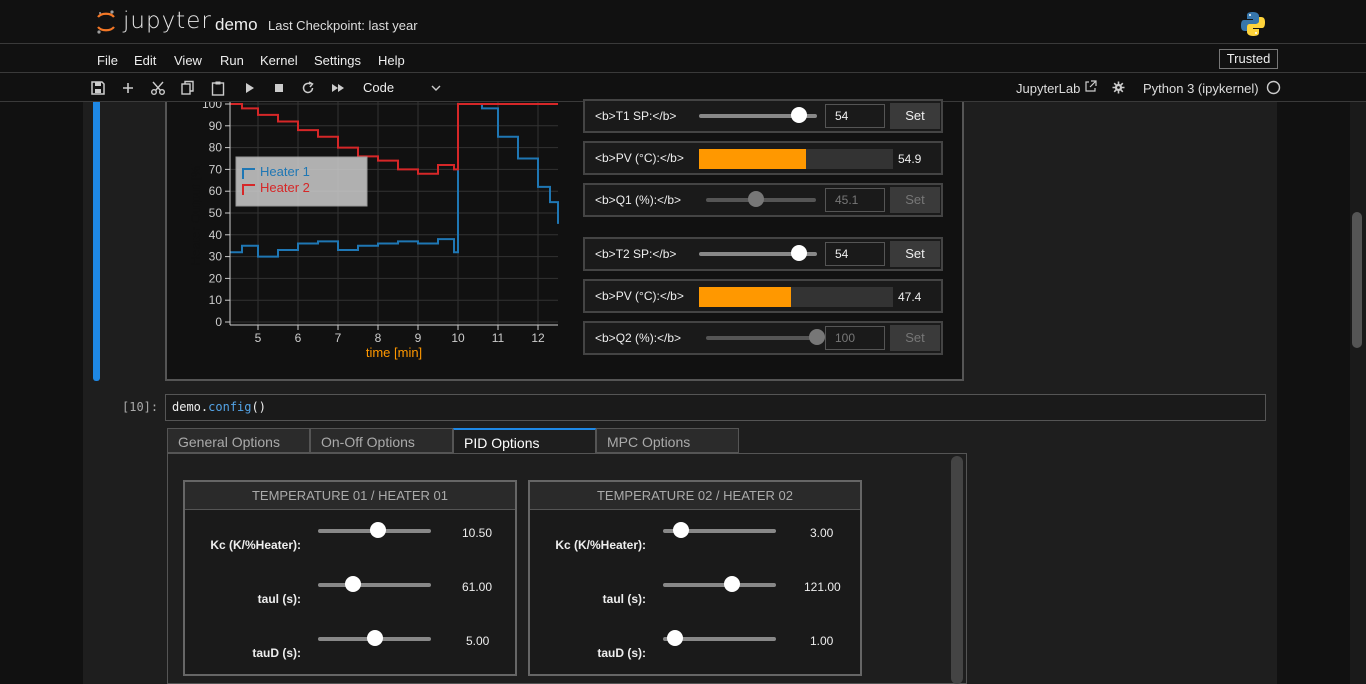 The width and height of the screenshot is (1366, 684). Describe the element at coordinates (167, 21) in the screenshot. I see `jupyter-logo-text: jupyter` at that location.